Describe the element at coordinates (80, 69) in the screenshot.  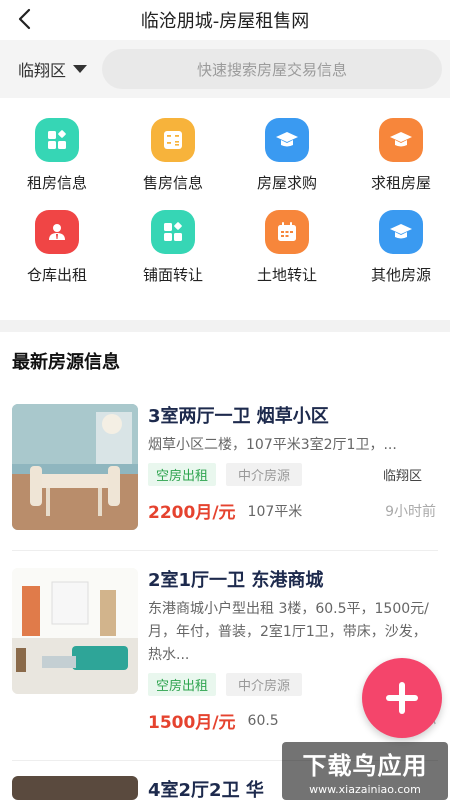
I see `caret-down-icon` at that location.